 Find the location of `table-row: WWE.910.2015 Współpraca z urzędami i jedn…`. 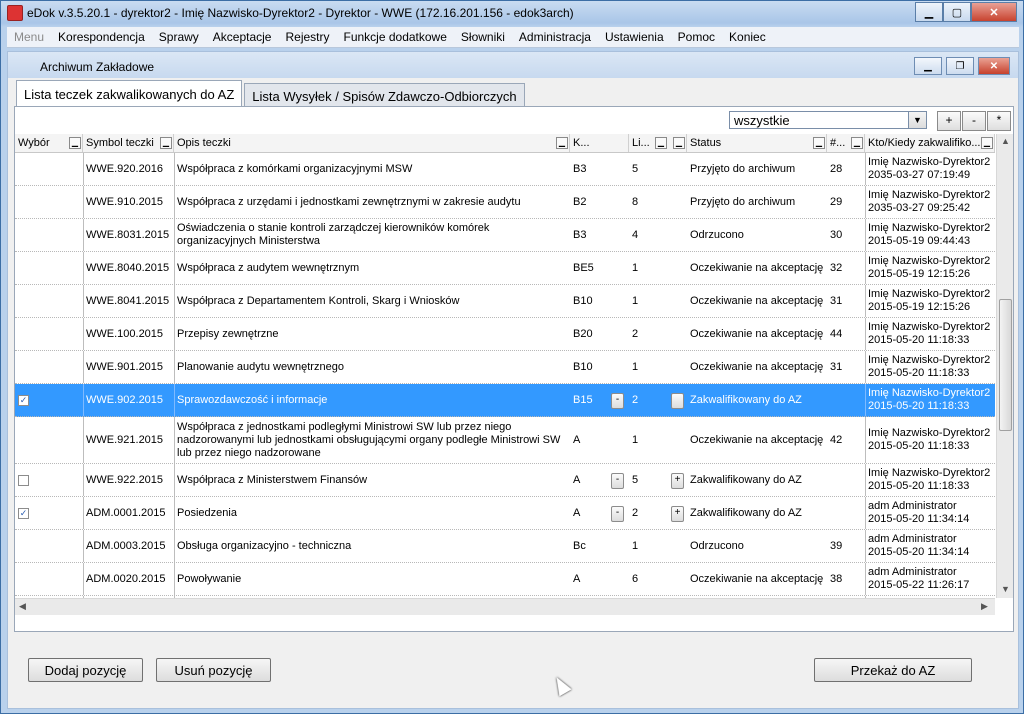

table-row: WWE.910.2015 Współpraca z urzędami i jedn… is located at coordinates (505, 202).